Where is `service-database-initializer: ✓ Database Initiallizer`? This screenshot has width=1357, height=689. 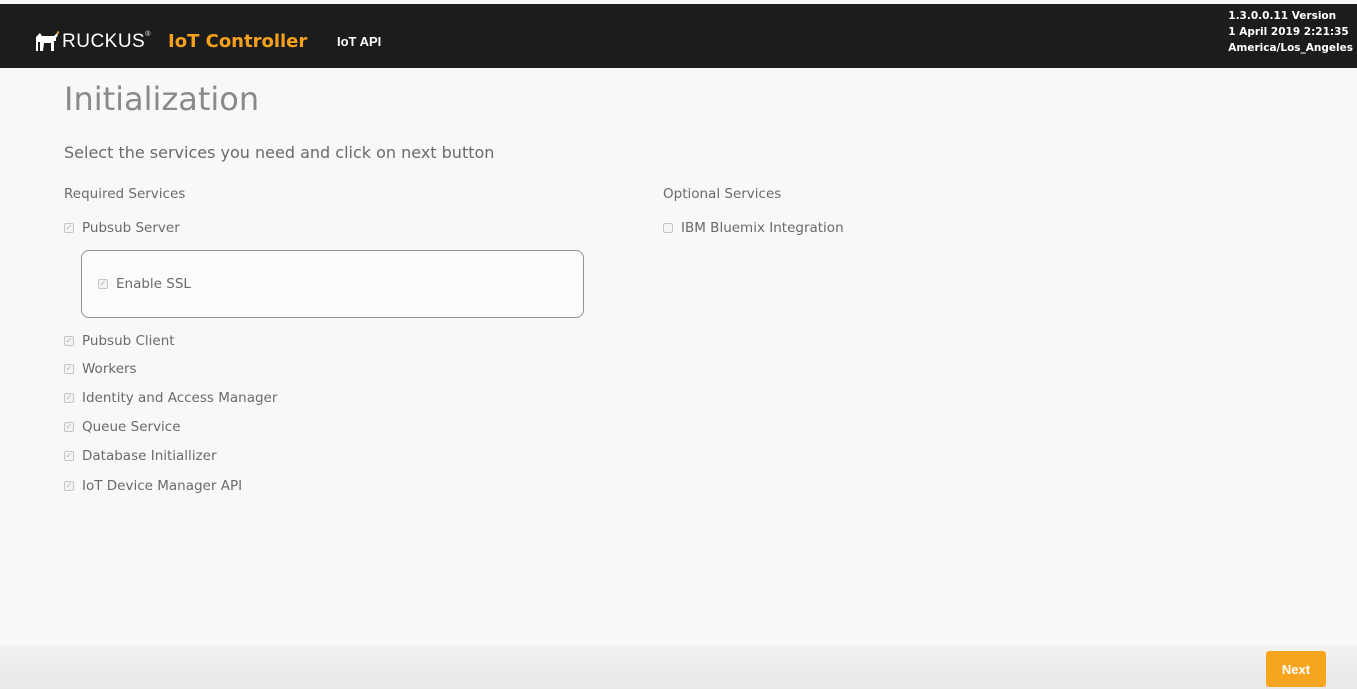 service-database-initializer: ✓ Database Initiallizer is located at coordinates (140, 456).